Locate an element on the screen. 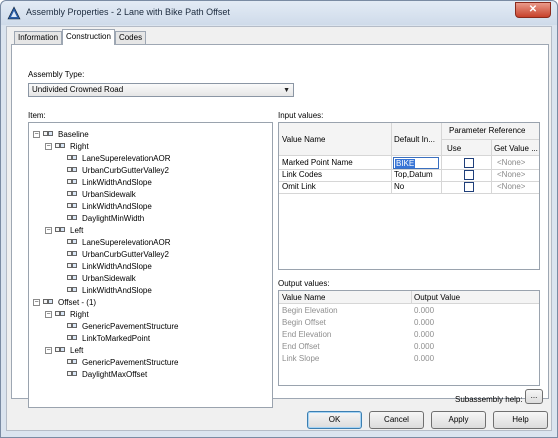 The width and height of the screenshot is (558, 438). ok-button: OK is located at coordinates (334, 420).